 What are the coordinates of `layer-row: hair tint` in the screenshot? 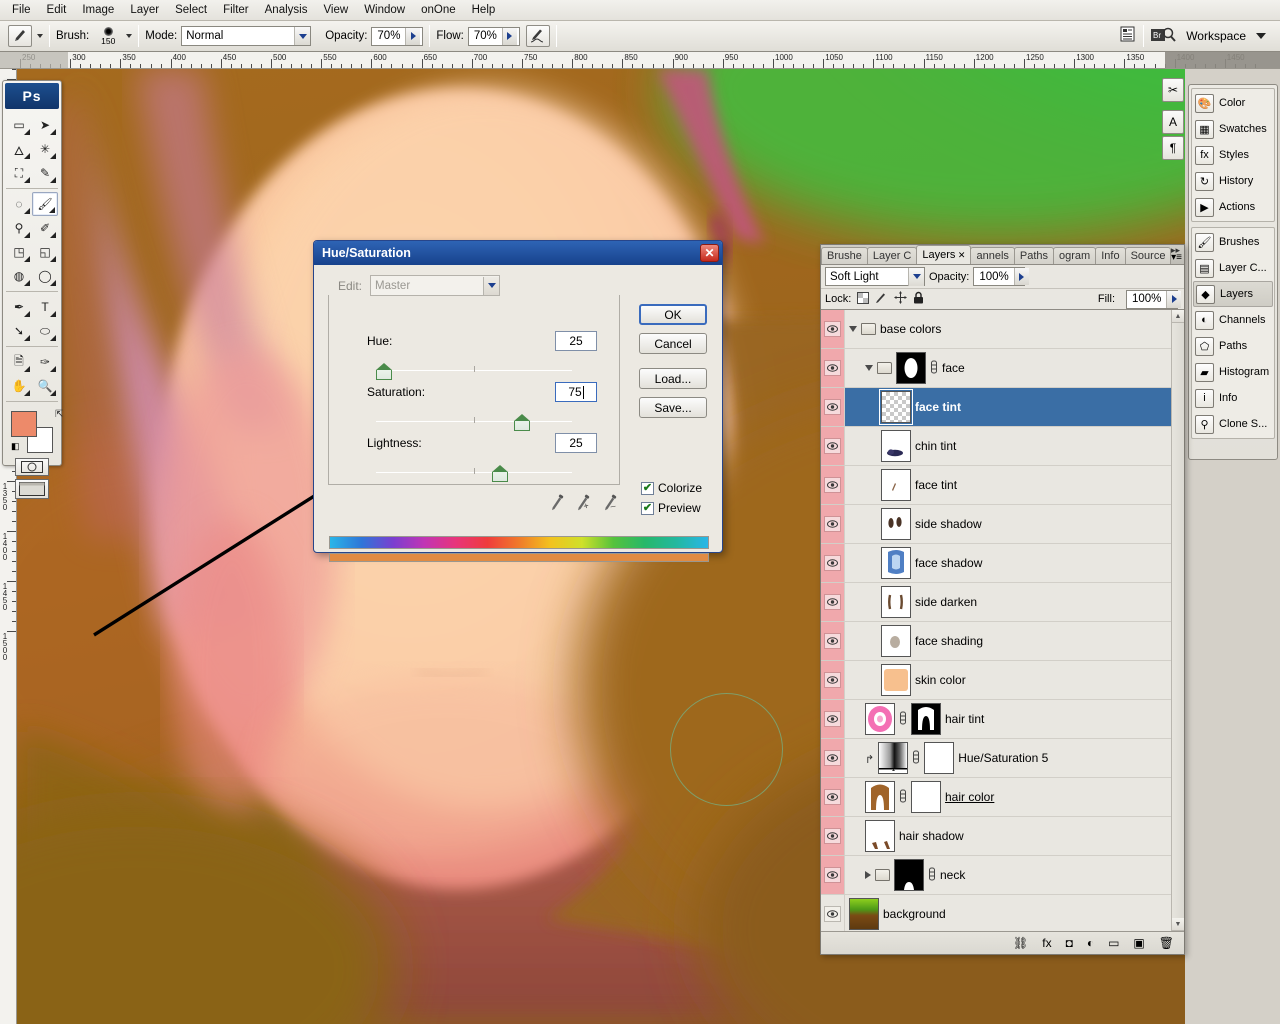 It's located at (996, 719).